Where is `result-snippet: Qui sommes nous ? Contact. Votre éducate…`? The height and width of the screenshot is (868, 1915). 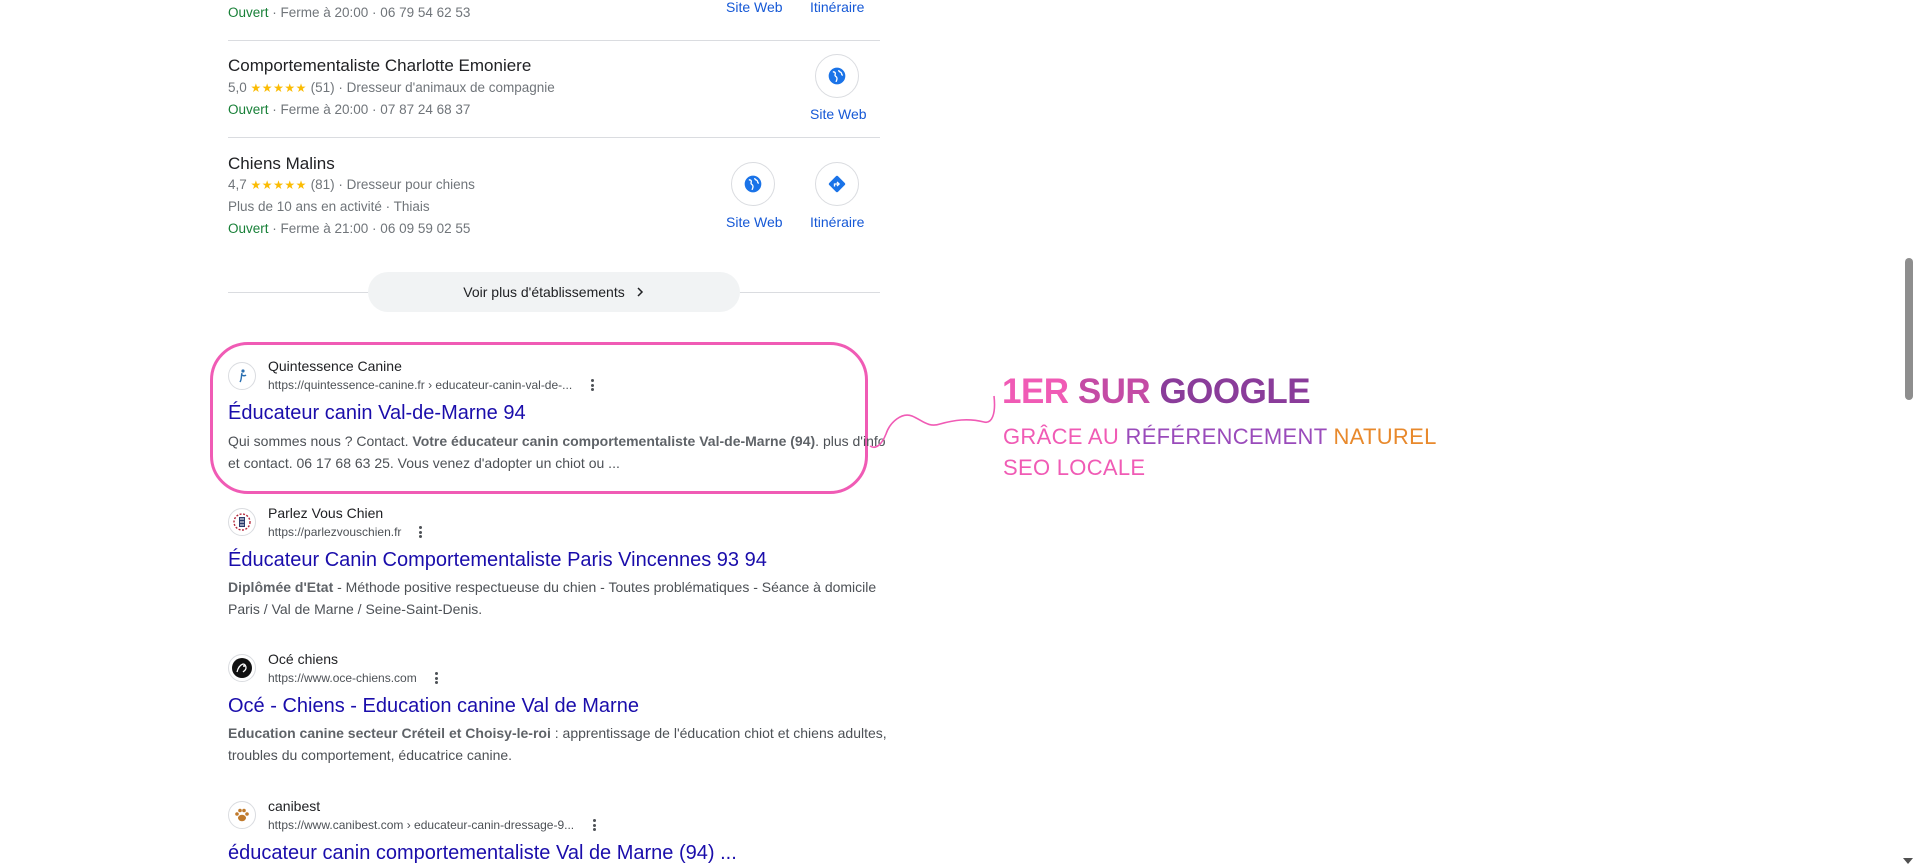 result-snippet: Qui sommes nous ? Contact. Votre éducate… is located at coordinates (557, 452).